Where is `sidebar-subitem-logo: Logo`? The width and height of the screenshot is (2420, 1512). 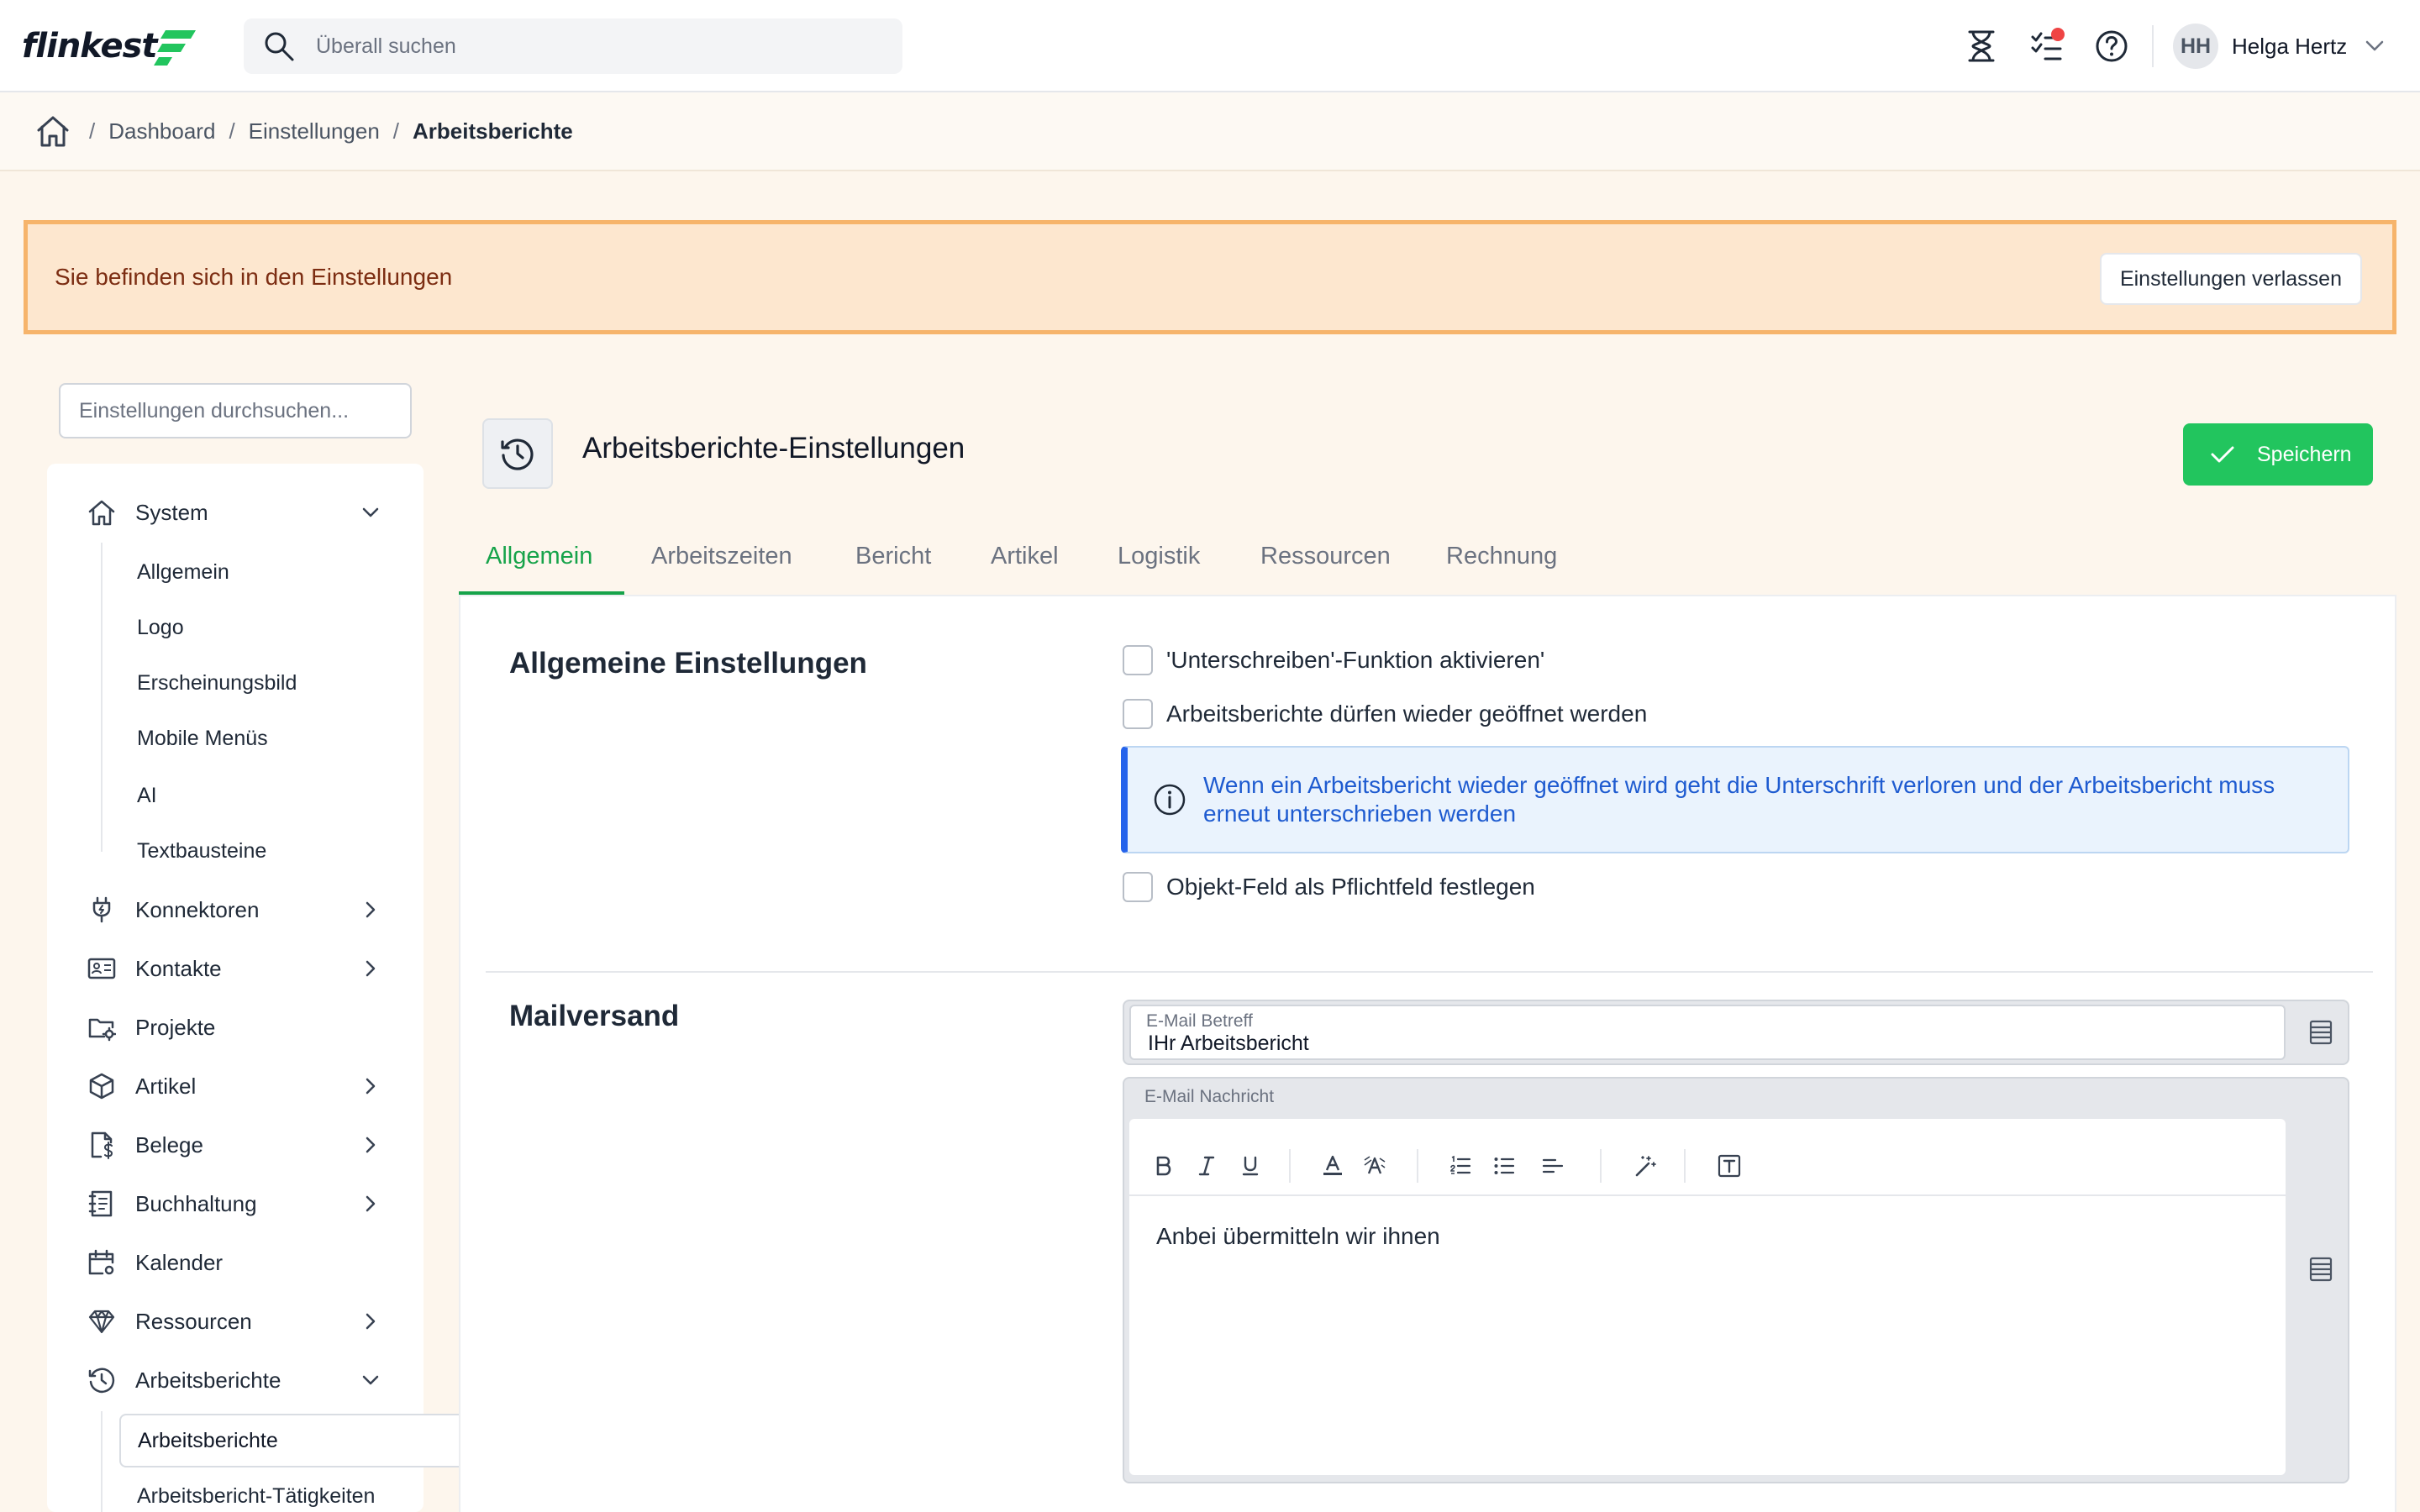 sidebar-subitem-logo: Logo is located at coordinates (161, 627).